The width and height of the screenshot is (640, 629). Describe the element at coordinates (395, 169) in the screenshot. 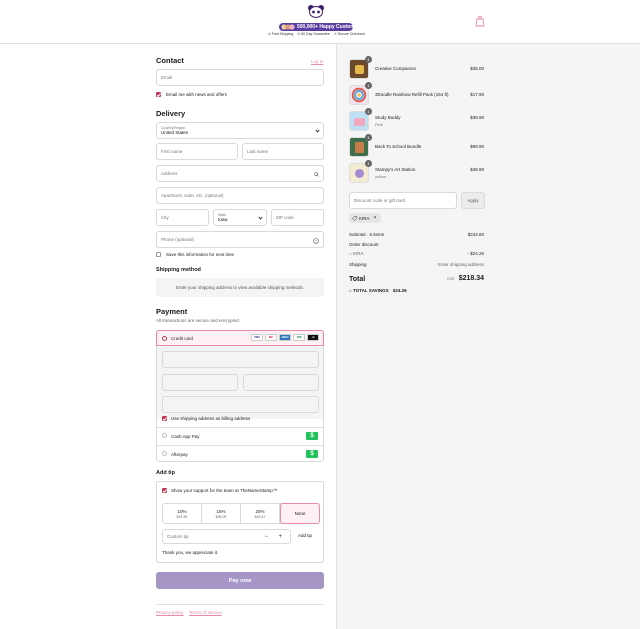

I see `product-name: Stampy's Art Station` at that location.